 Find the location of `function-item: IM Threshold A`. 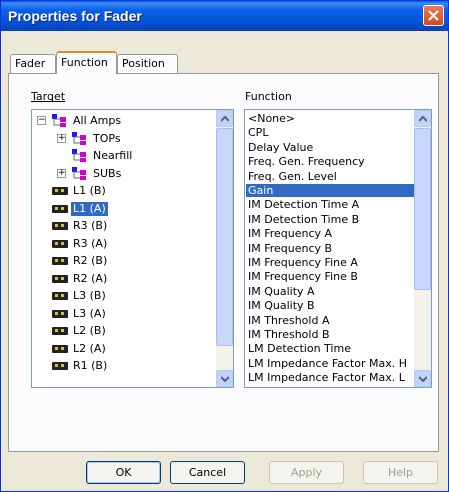

function-item: IM Threshold A is located at coordinates (330, 320).